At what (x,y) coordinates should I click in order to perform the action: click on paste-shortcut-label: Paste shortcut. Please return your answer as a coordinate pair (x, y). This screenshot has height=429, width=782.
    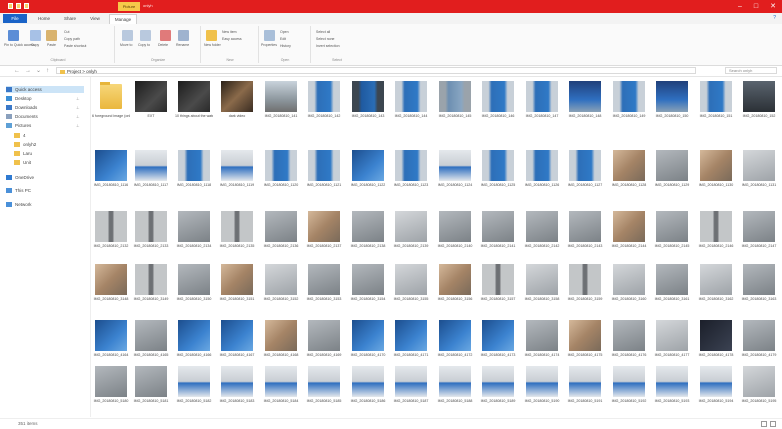
    Looking at the image, I should click on (75, 46).